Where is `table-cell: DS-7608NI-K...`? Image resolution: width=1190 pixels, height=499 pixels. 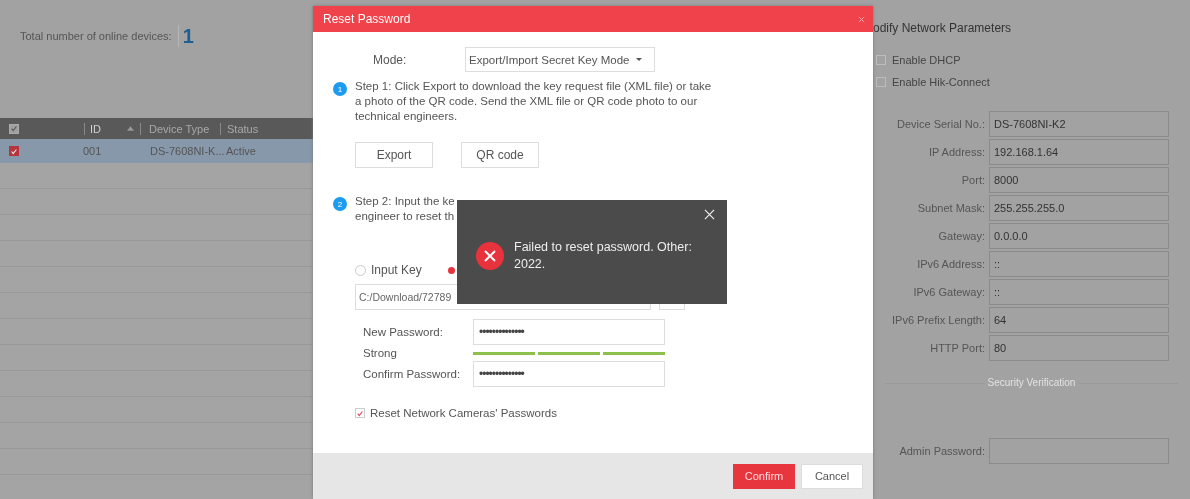
table-cell: DS-7608NI-K... is located at coordinates (187, 151).